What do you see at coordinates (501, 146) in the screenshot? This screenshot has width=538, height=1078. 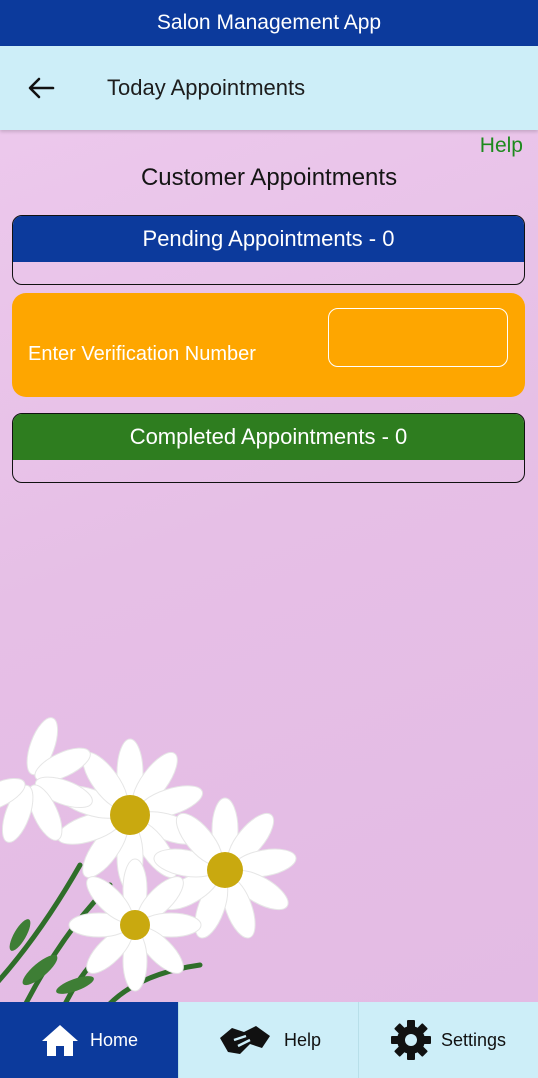 I see `help-link: Help` at bounding box center [501, 146].